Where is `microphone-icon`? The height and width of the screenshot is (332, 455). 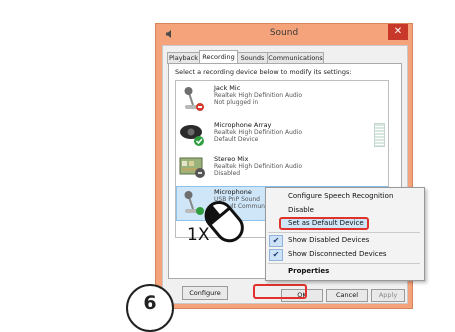
microphone-icon is located at coordinates (194, 99).